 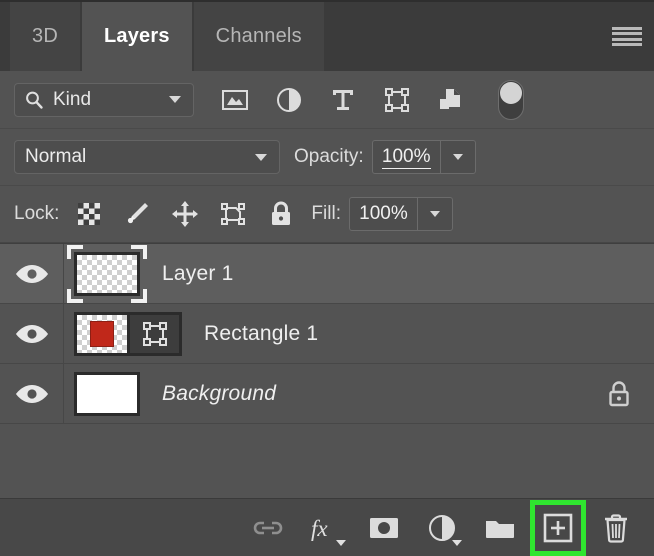 What do you see at coordinates (281, 214) in the screenshot?
I see `lock-all-icon` at bounding box center [281, 214].